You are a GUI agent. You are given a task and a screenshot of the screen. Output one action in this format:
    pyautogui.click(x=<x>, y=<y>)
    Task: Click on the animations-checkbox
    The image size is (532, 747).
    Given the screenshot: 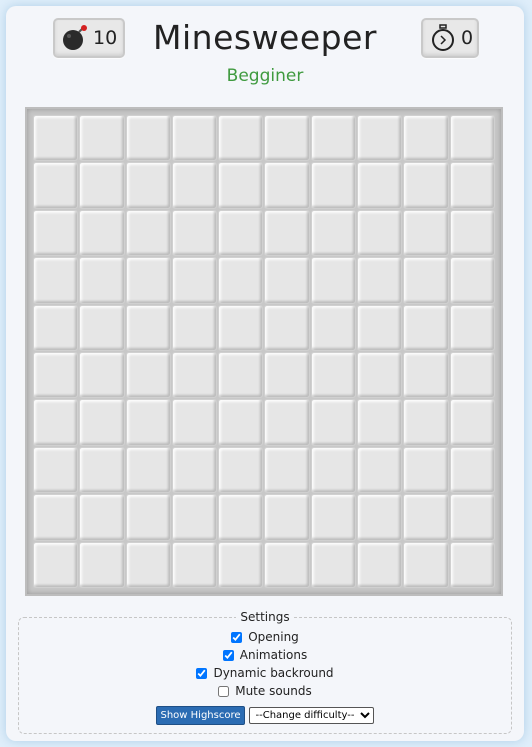 What is the action you would take?
    pyautogui.click(x=228, y=655)
    